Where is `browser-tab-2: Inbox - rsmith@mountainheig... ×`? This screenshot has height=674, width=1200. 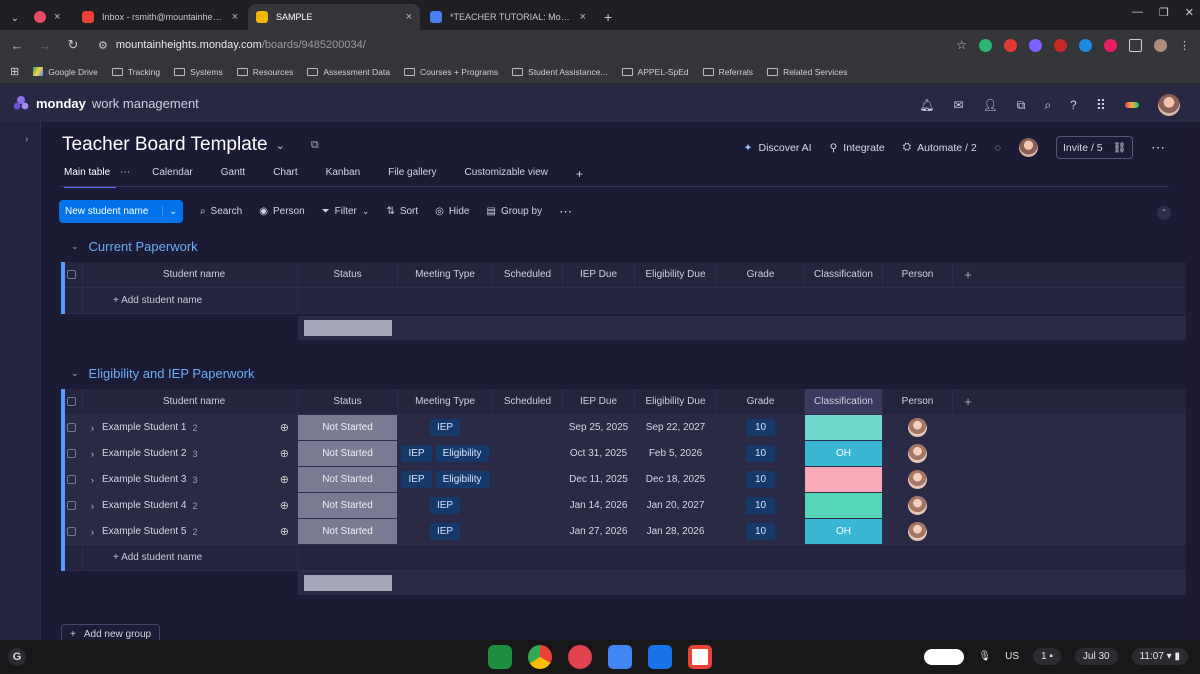
browser-tab-2: Inbox - rsmith@mountainheig... × is located at coordinates (160, 17).